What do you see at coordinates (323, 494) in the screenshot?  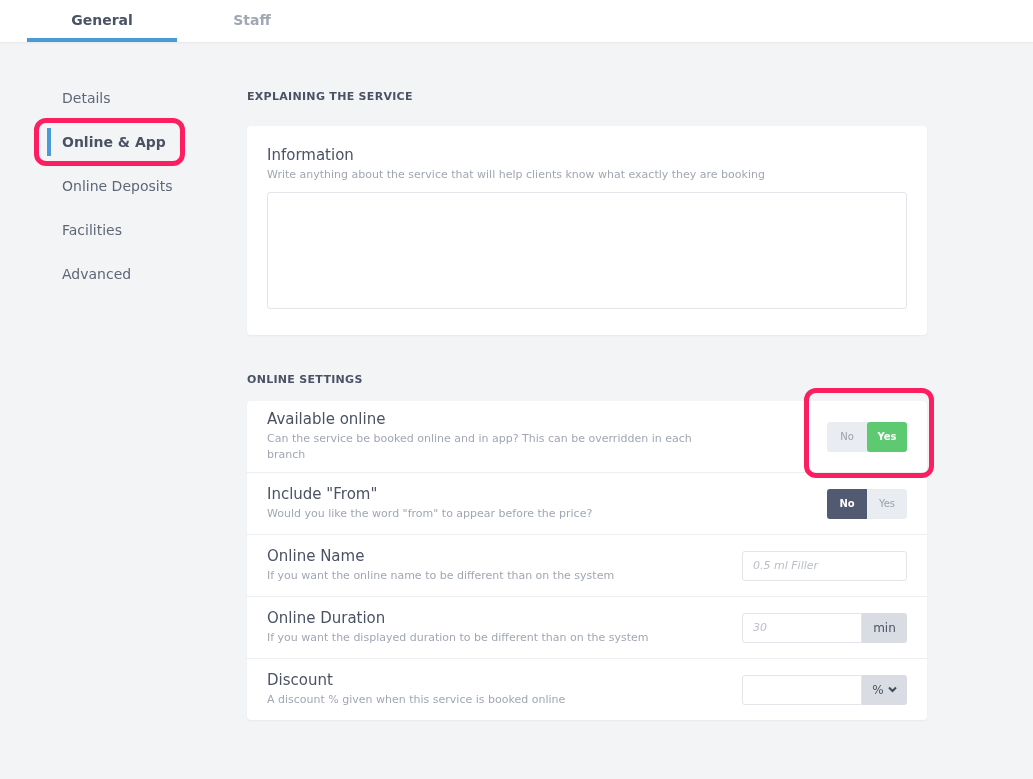 I see `setting-title: Include "From"` at bounding box center [323, 494].